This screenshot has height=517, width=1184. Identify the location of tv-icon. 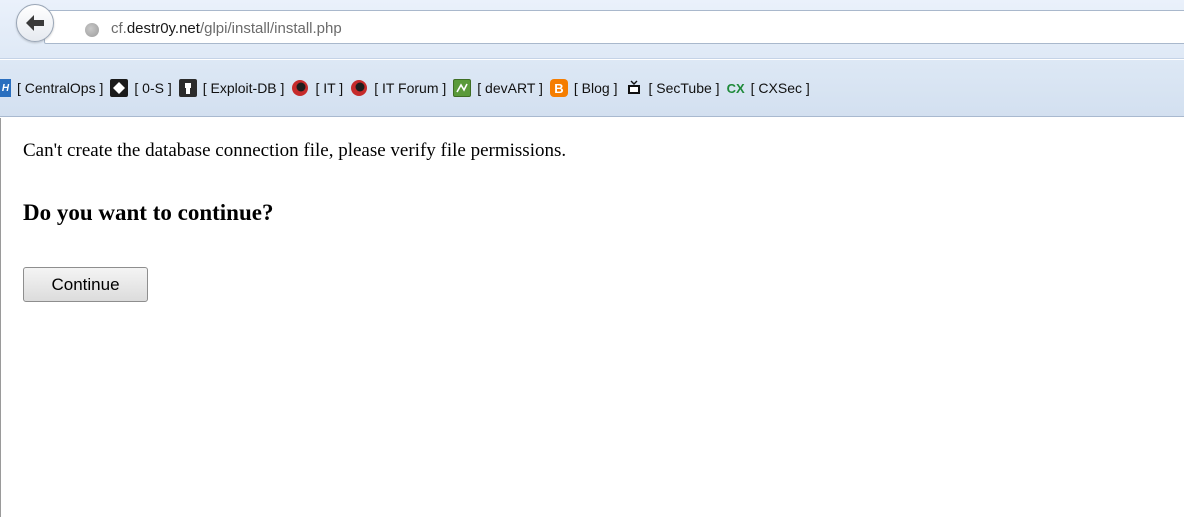
(634, 88).